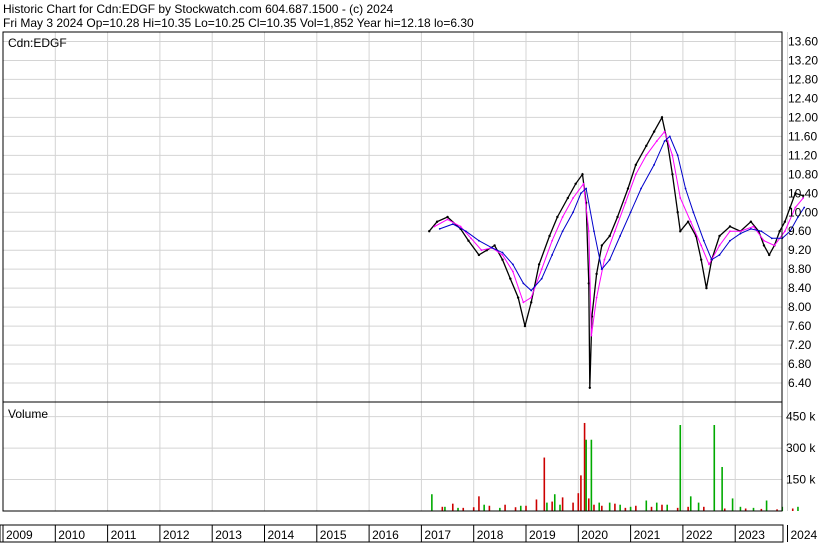 This screenshot has width=830, height=543. I want to click on year-tick-label: 2021, so click(647, 535).